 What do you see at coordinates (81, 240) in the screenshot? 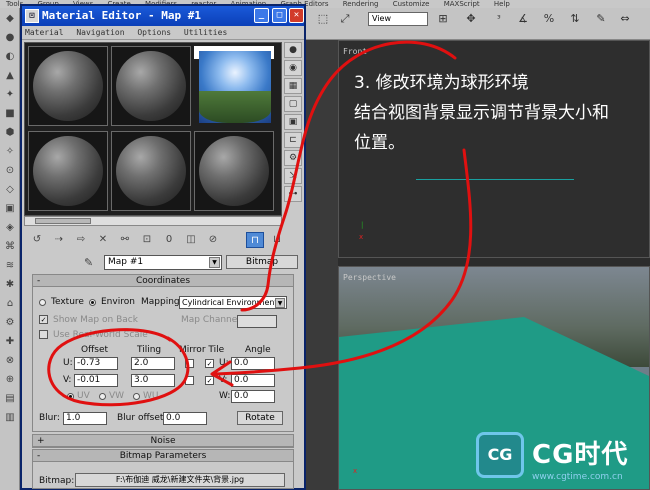
I see `assign-material-icon: ⇨` at bounding box center [81, 240].